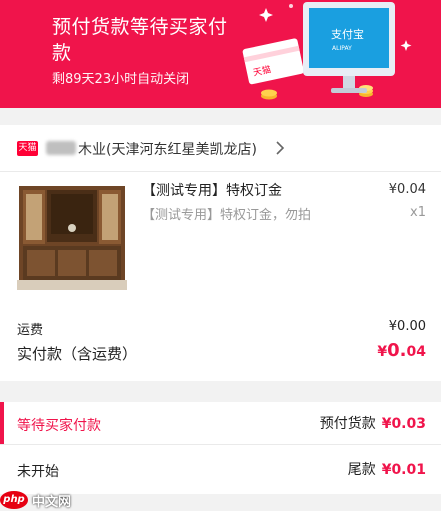 The width and height of the screenshot is (441, 511). What do you see at coordinates (212, 190) in the screenshot?
I see `product-title: 【测试专用】特权订金` at bounding box center [212, 190].